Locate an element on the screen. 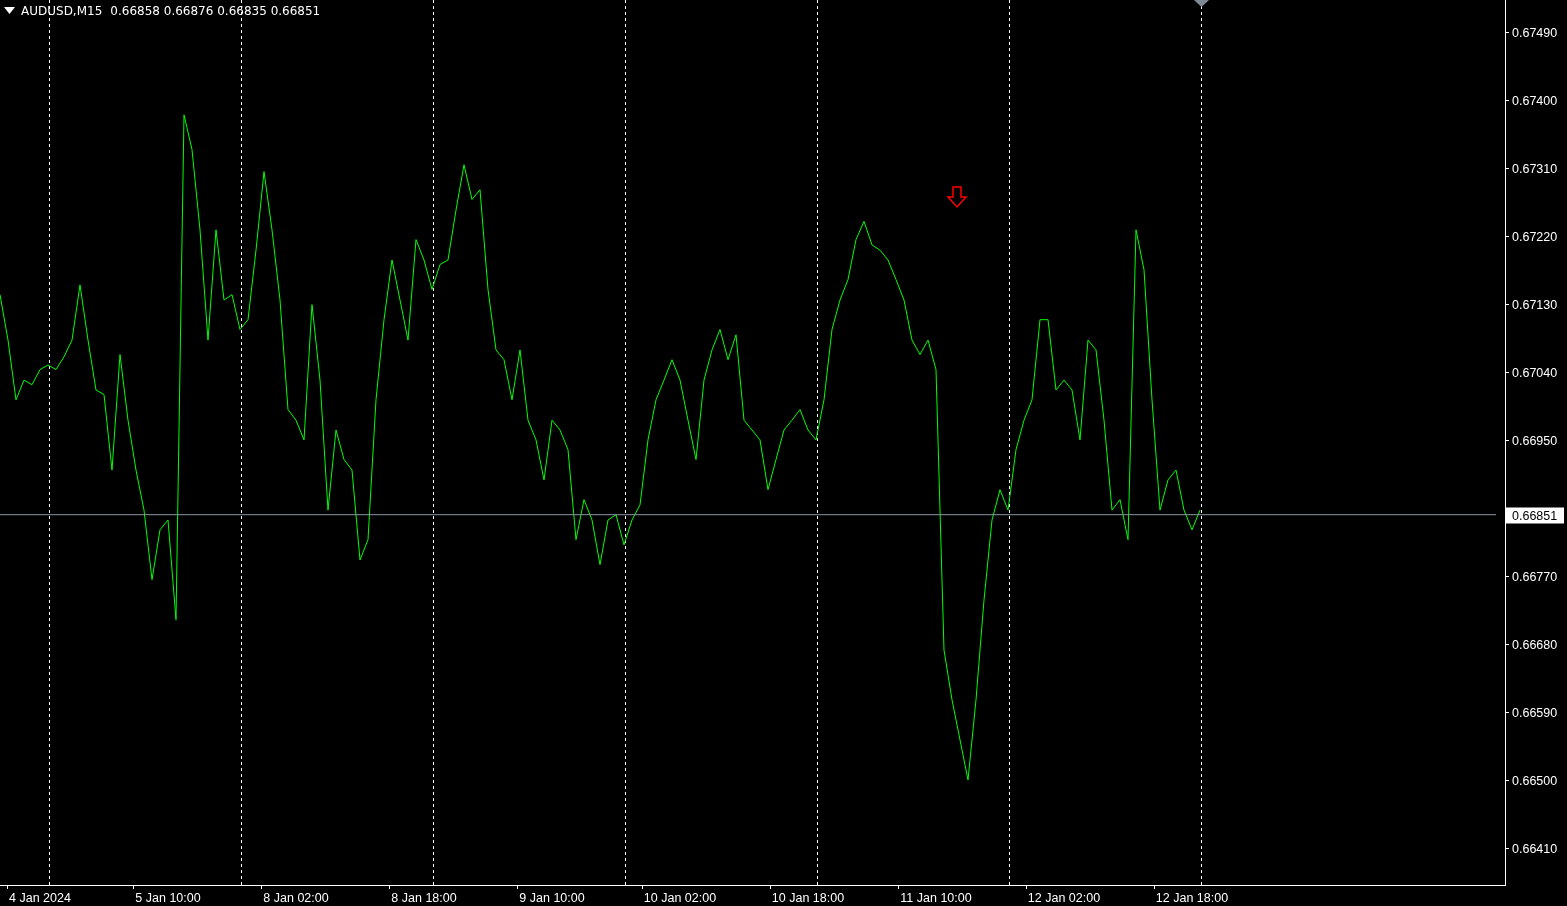 The height and width of the screenshot is (906, 1567). ohlc-quotes: 0.66858 0.66876 0.66835 0.66851 is located at coordinates (215, 11).